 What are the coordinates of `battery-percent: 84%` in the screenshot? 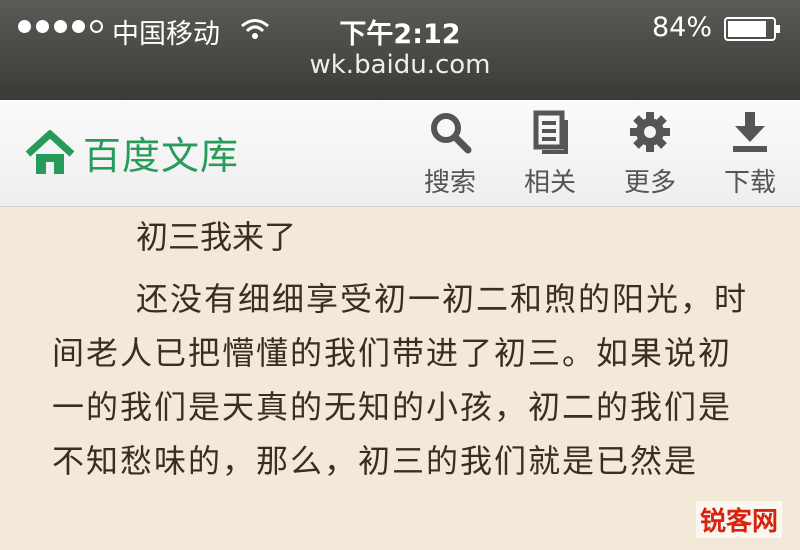 It's located at (681, 27).